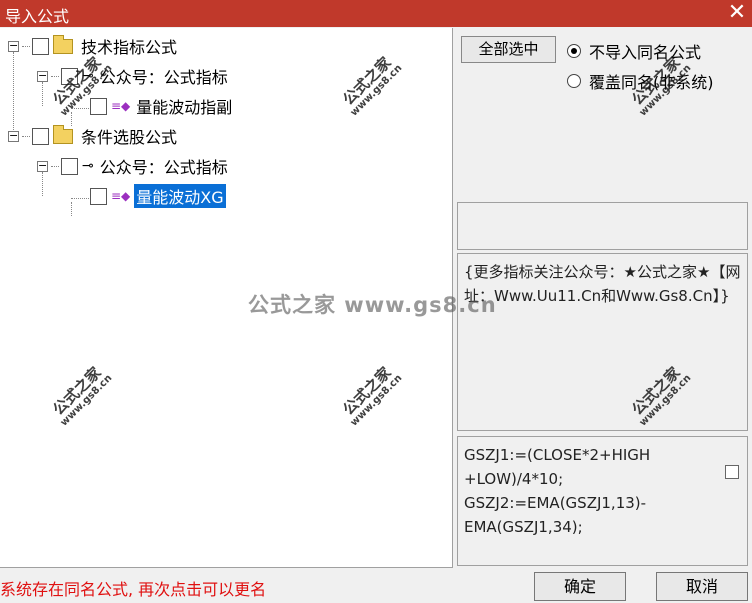 The width and height of the screenshot is (752, 603). Describe the element at coordinates (129, 137) in the screenshot. I see `tree-node-label: 条件选股公式` at that location.